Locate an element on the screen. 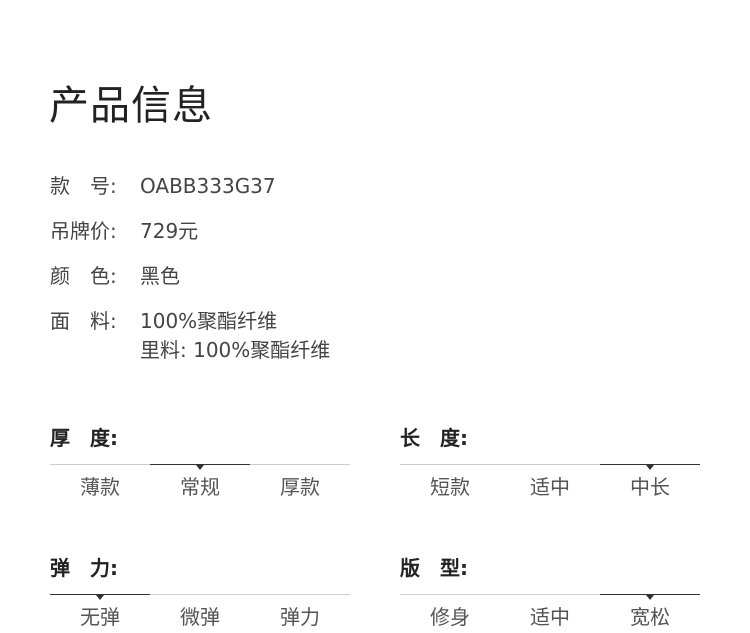 This screenshot has width=750, height=633. style-no-value: OABB333G37 is located at coordinates (208, 186).